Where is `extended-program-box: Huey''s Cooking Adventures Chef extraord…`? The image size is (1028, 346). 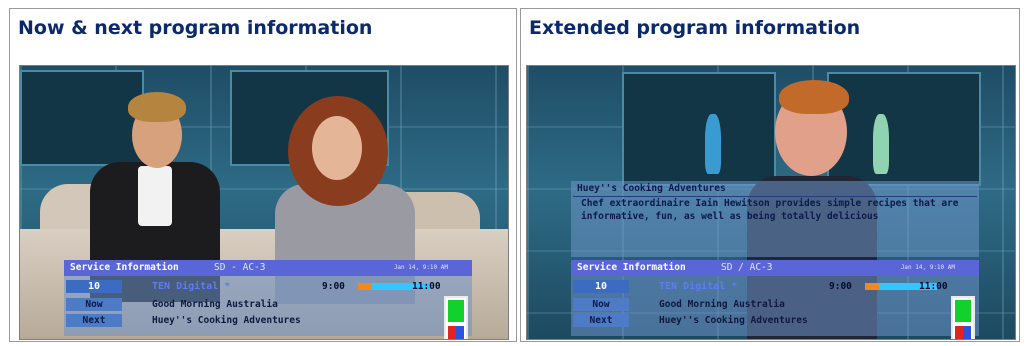 extended-program-box: Huey''s Cooking Adventures Chef extraord… is located at coordinates (775, 219).